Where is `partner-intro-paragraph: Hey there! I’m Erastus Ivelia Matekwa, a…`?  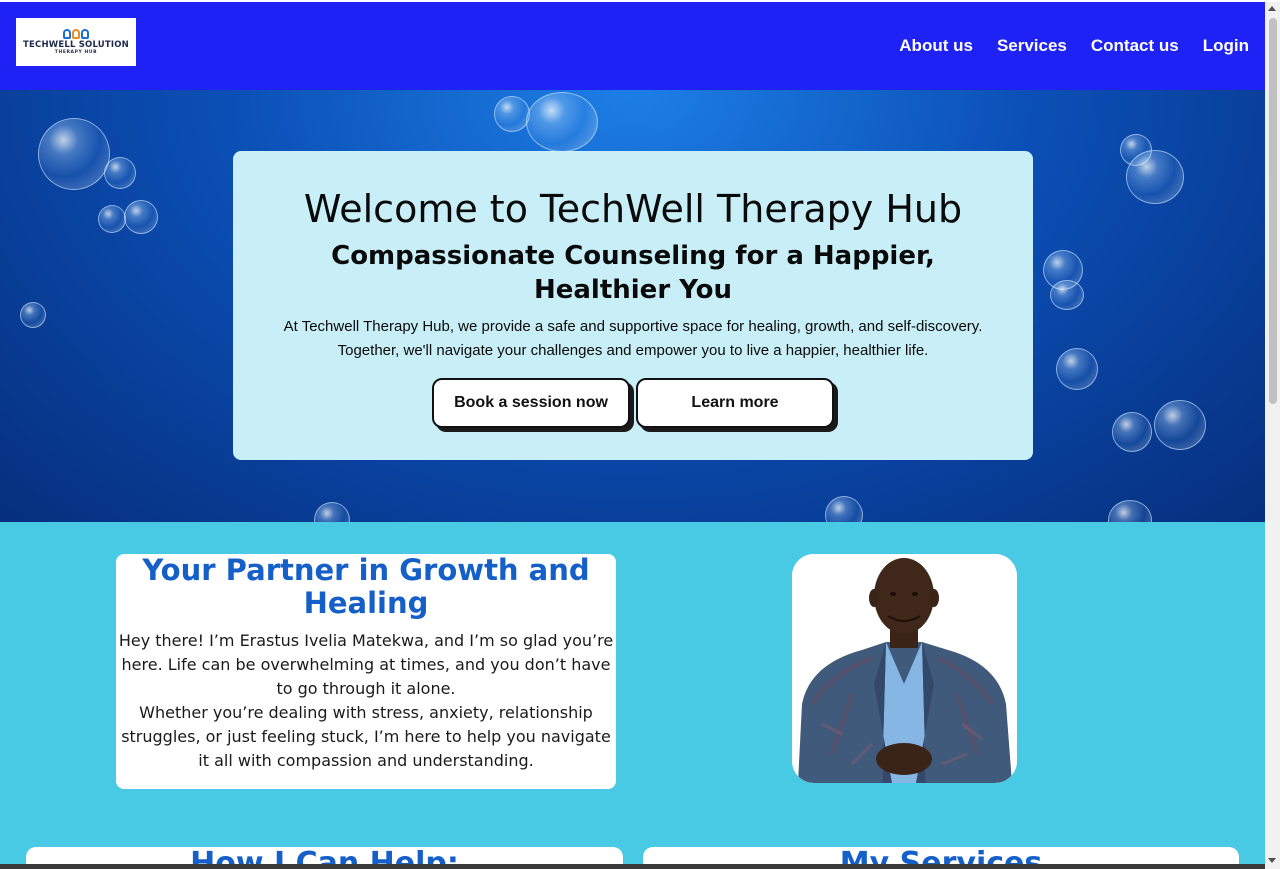
partner-intro-paragraph: Hey there! I’m Erastus Ivelia Matekwa, a… is located at coordinates (366, 664).